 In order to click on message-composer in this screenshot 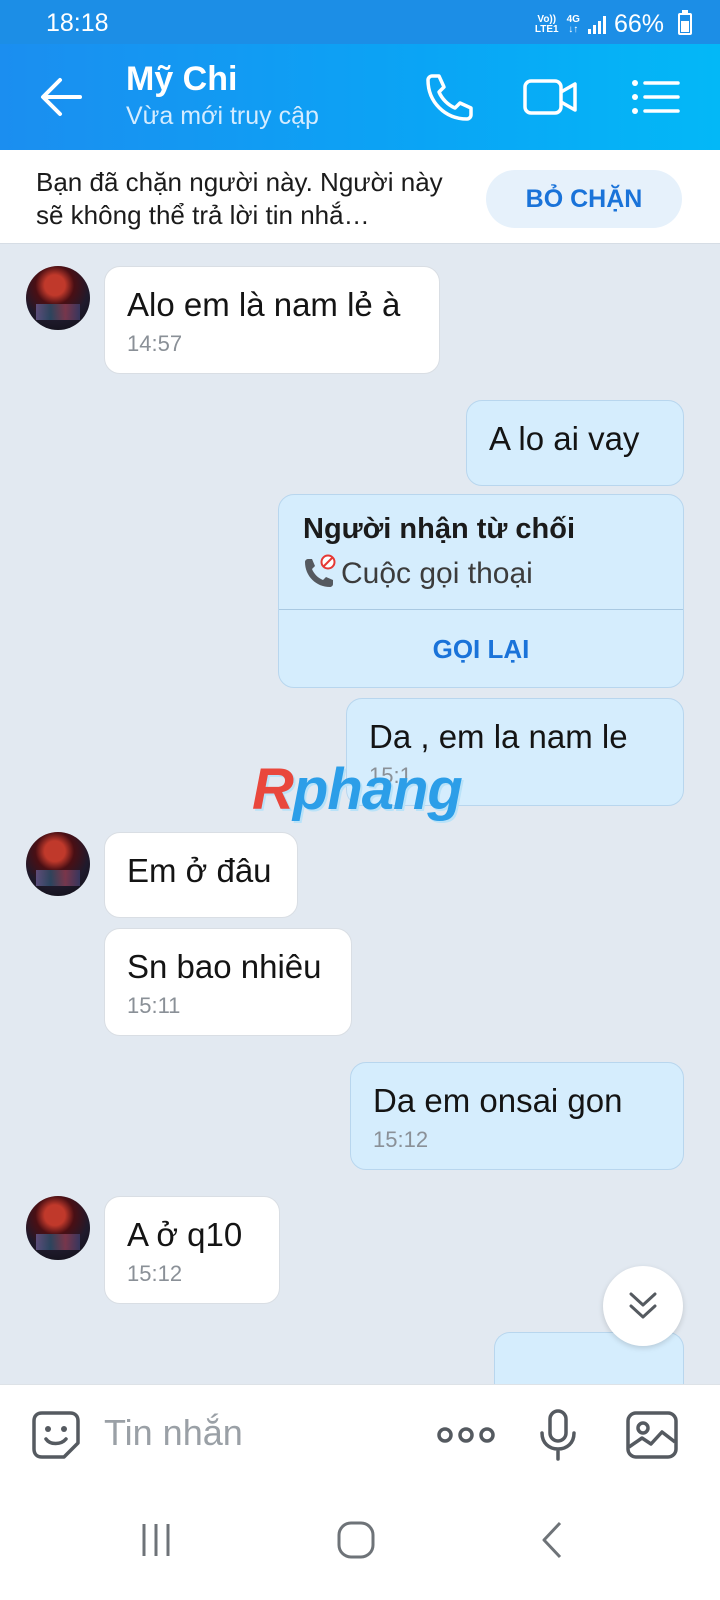, I will do `click(360, 1432)`.